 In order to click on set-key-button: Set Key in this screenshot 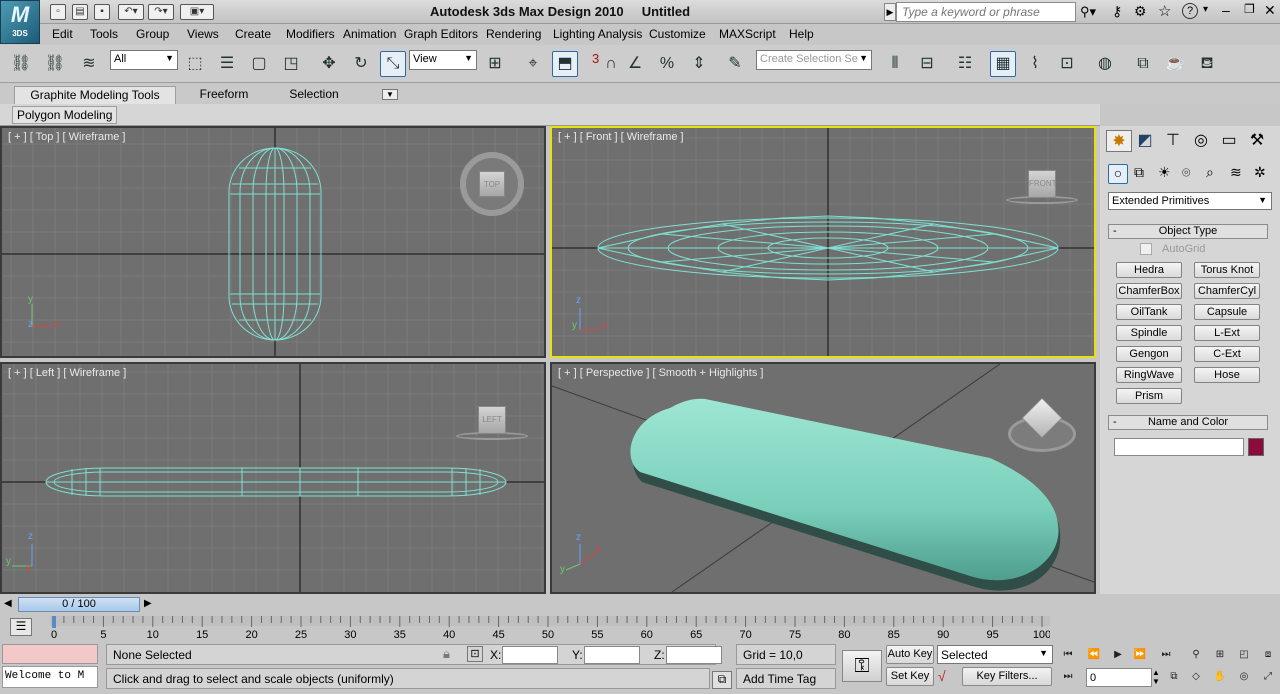, I will do `click(910, 676)`.